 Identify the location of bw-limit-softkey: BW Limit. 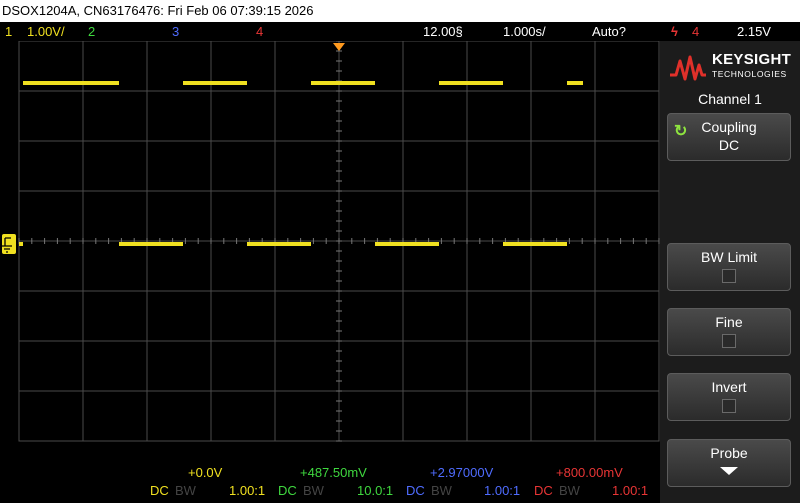
(729, 267).